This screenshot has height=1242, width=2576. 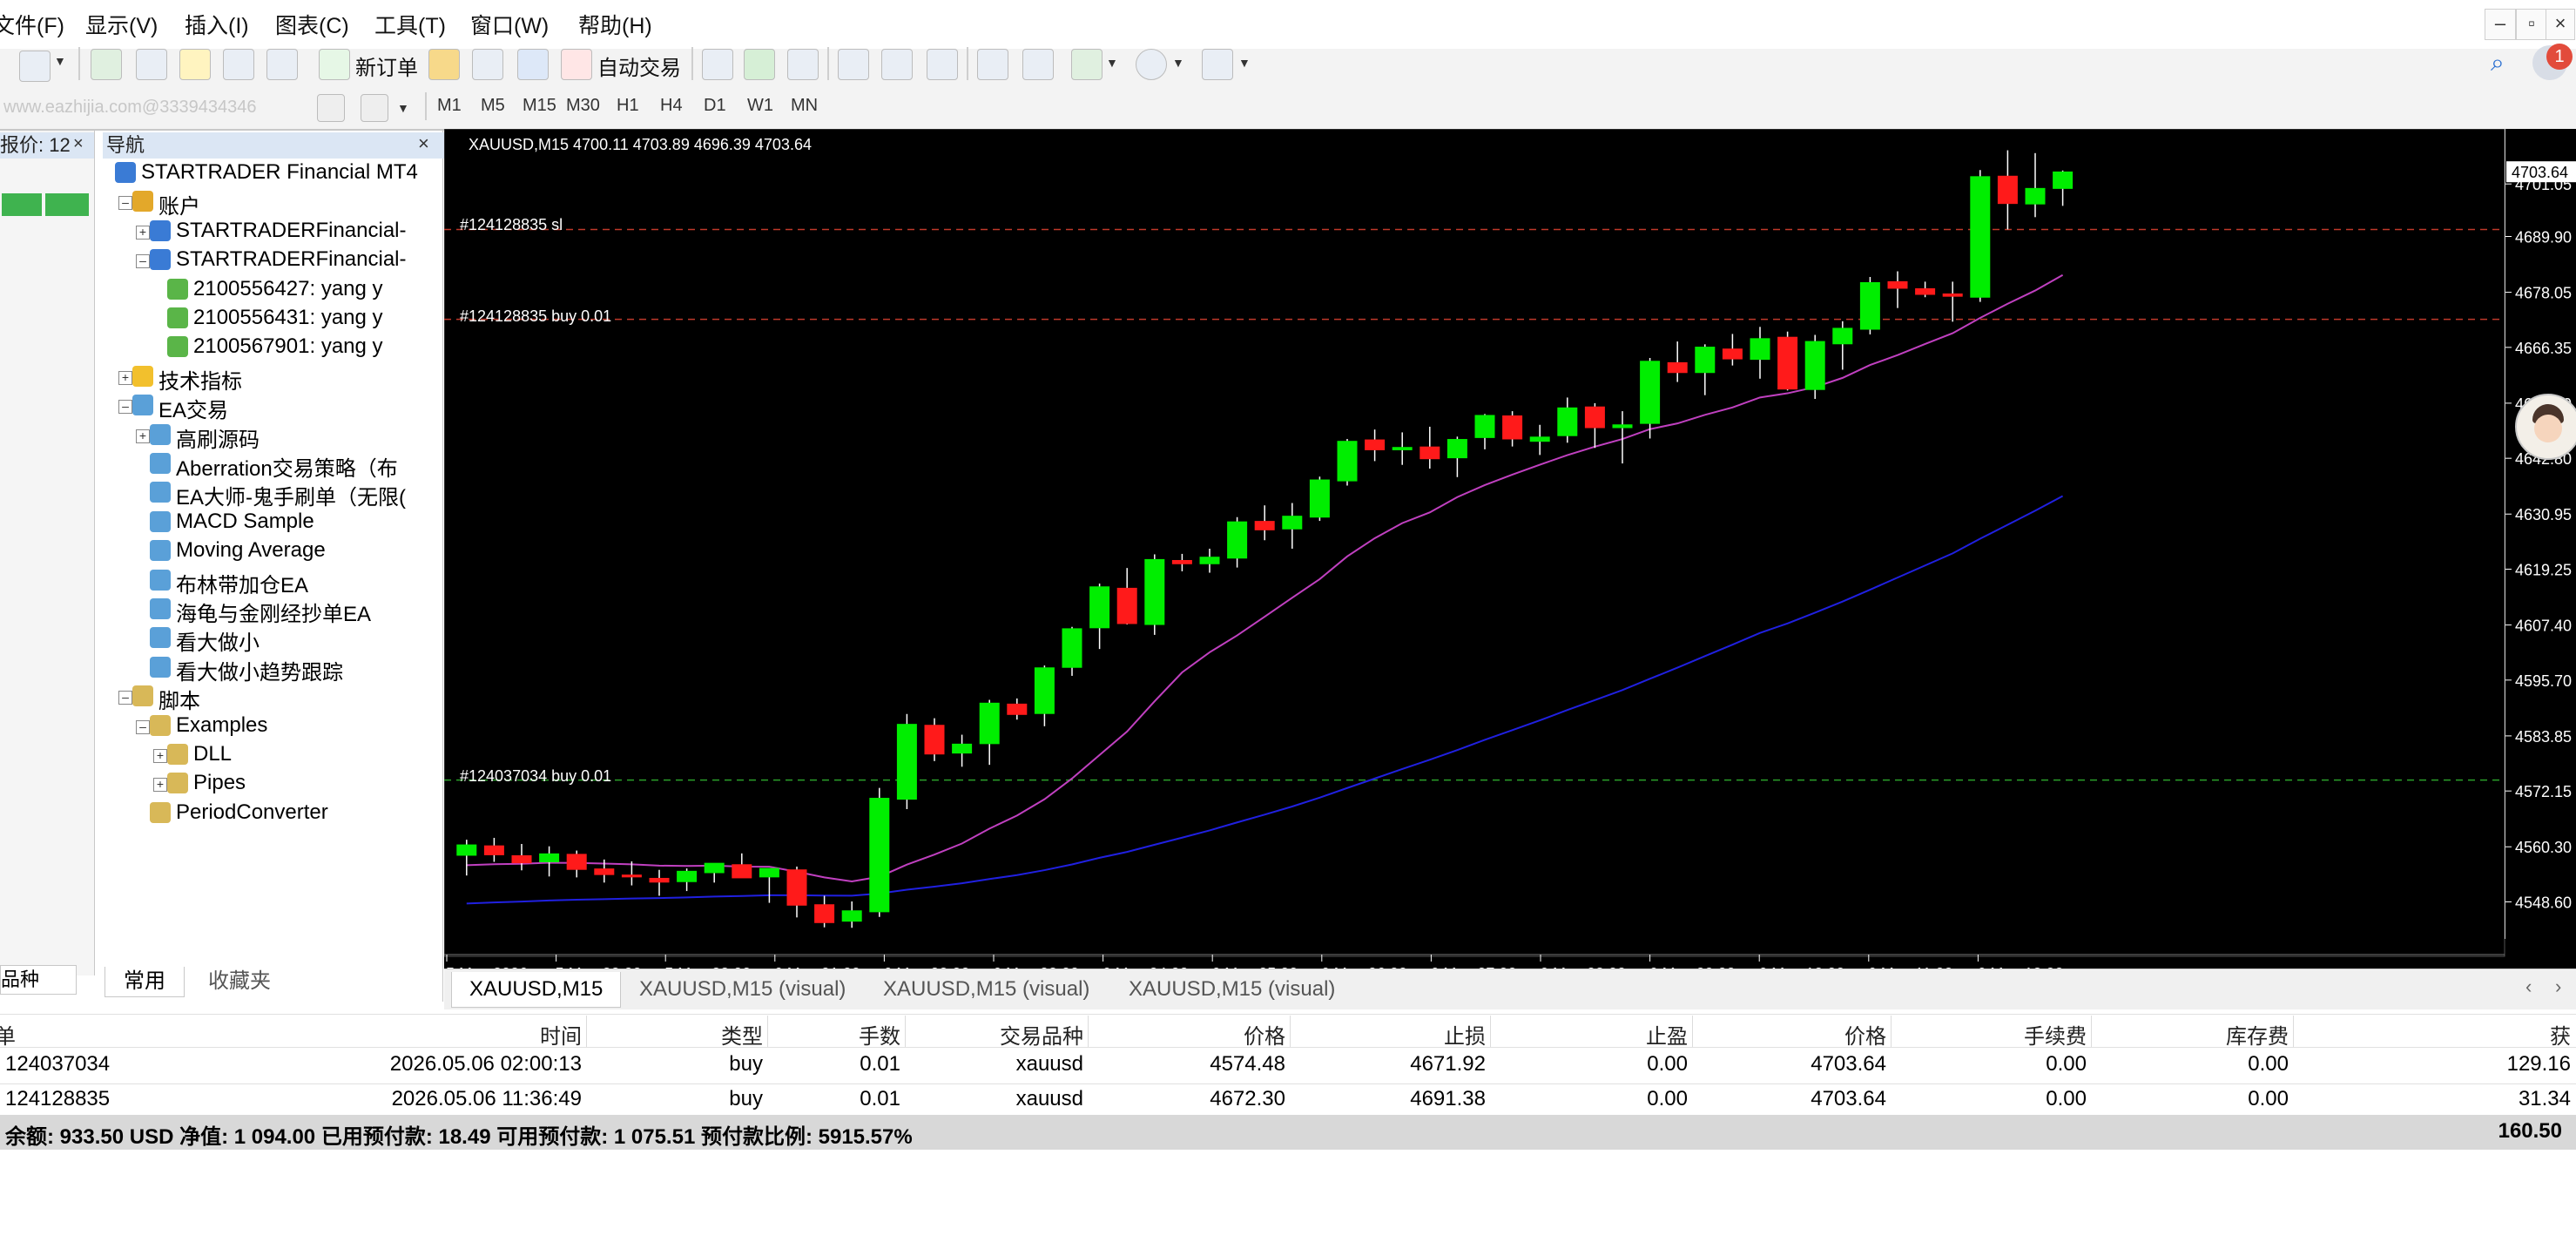 What do you see at coordinates (2558, 986) in the screenshot?
I see `chevron-right-icon: ›` at bounding box center [2558, 986].